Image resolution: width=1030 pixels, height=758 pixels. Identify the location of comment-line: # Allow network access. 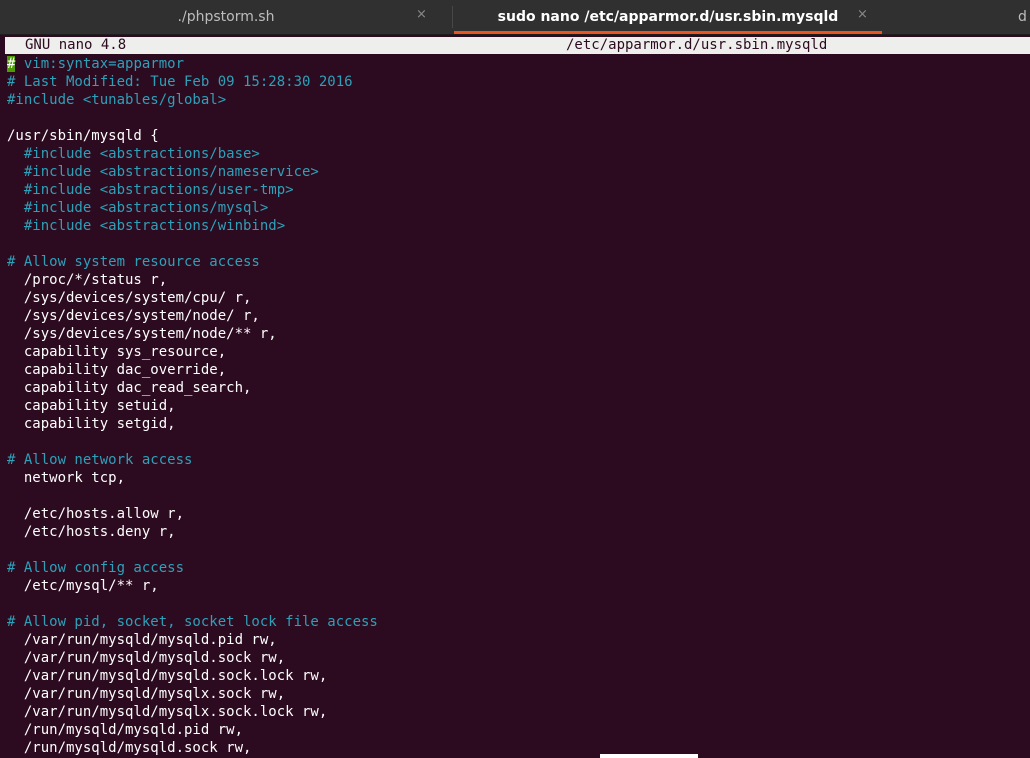
(517, 460).